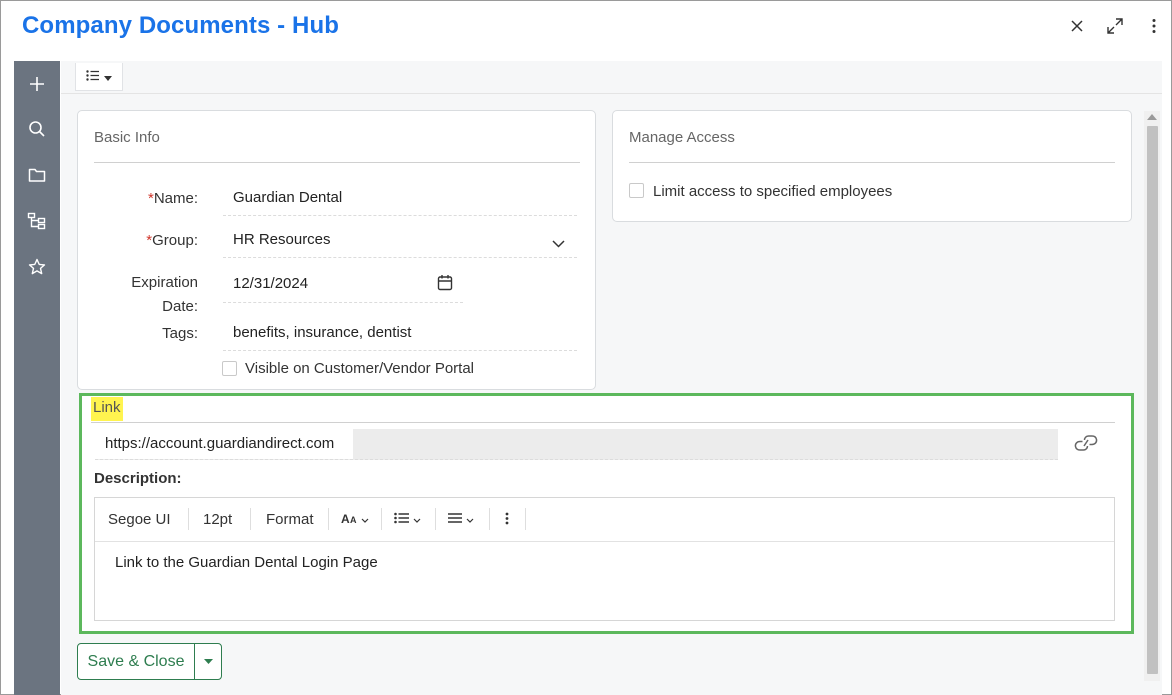 This screenshot has width=1172, height=695. What do you see at coordinates (172, 240) in the screenshot?
I see `group-label: *Group:` at bounding box center [172, 240].